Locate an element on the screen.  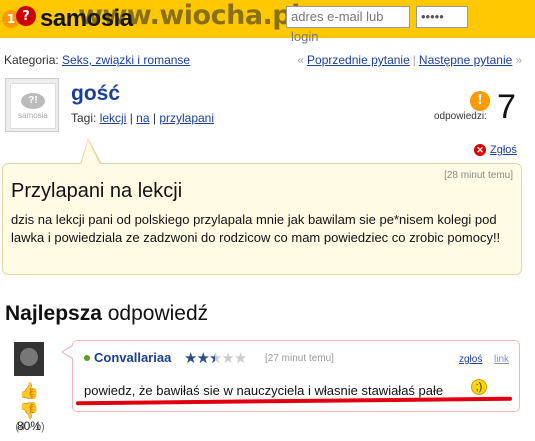
report-label: Zgłoś is located at coordinates (503, 150).